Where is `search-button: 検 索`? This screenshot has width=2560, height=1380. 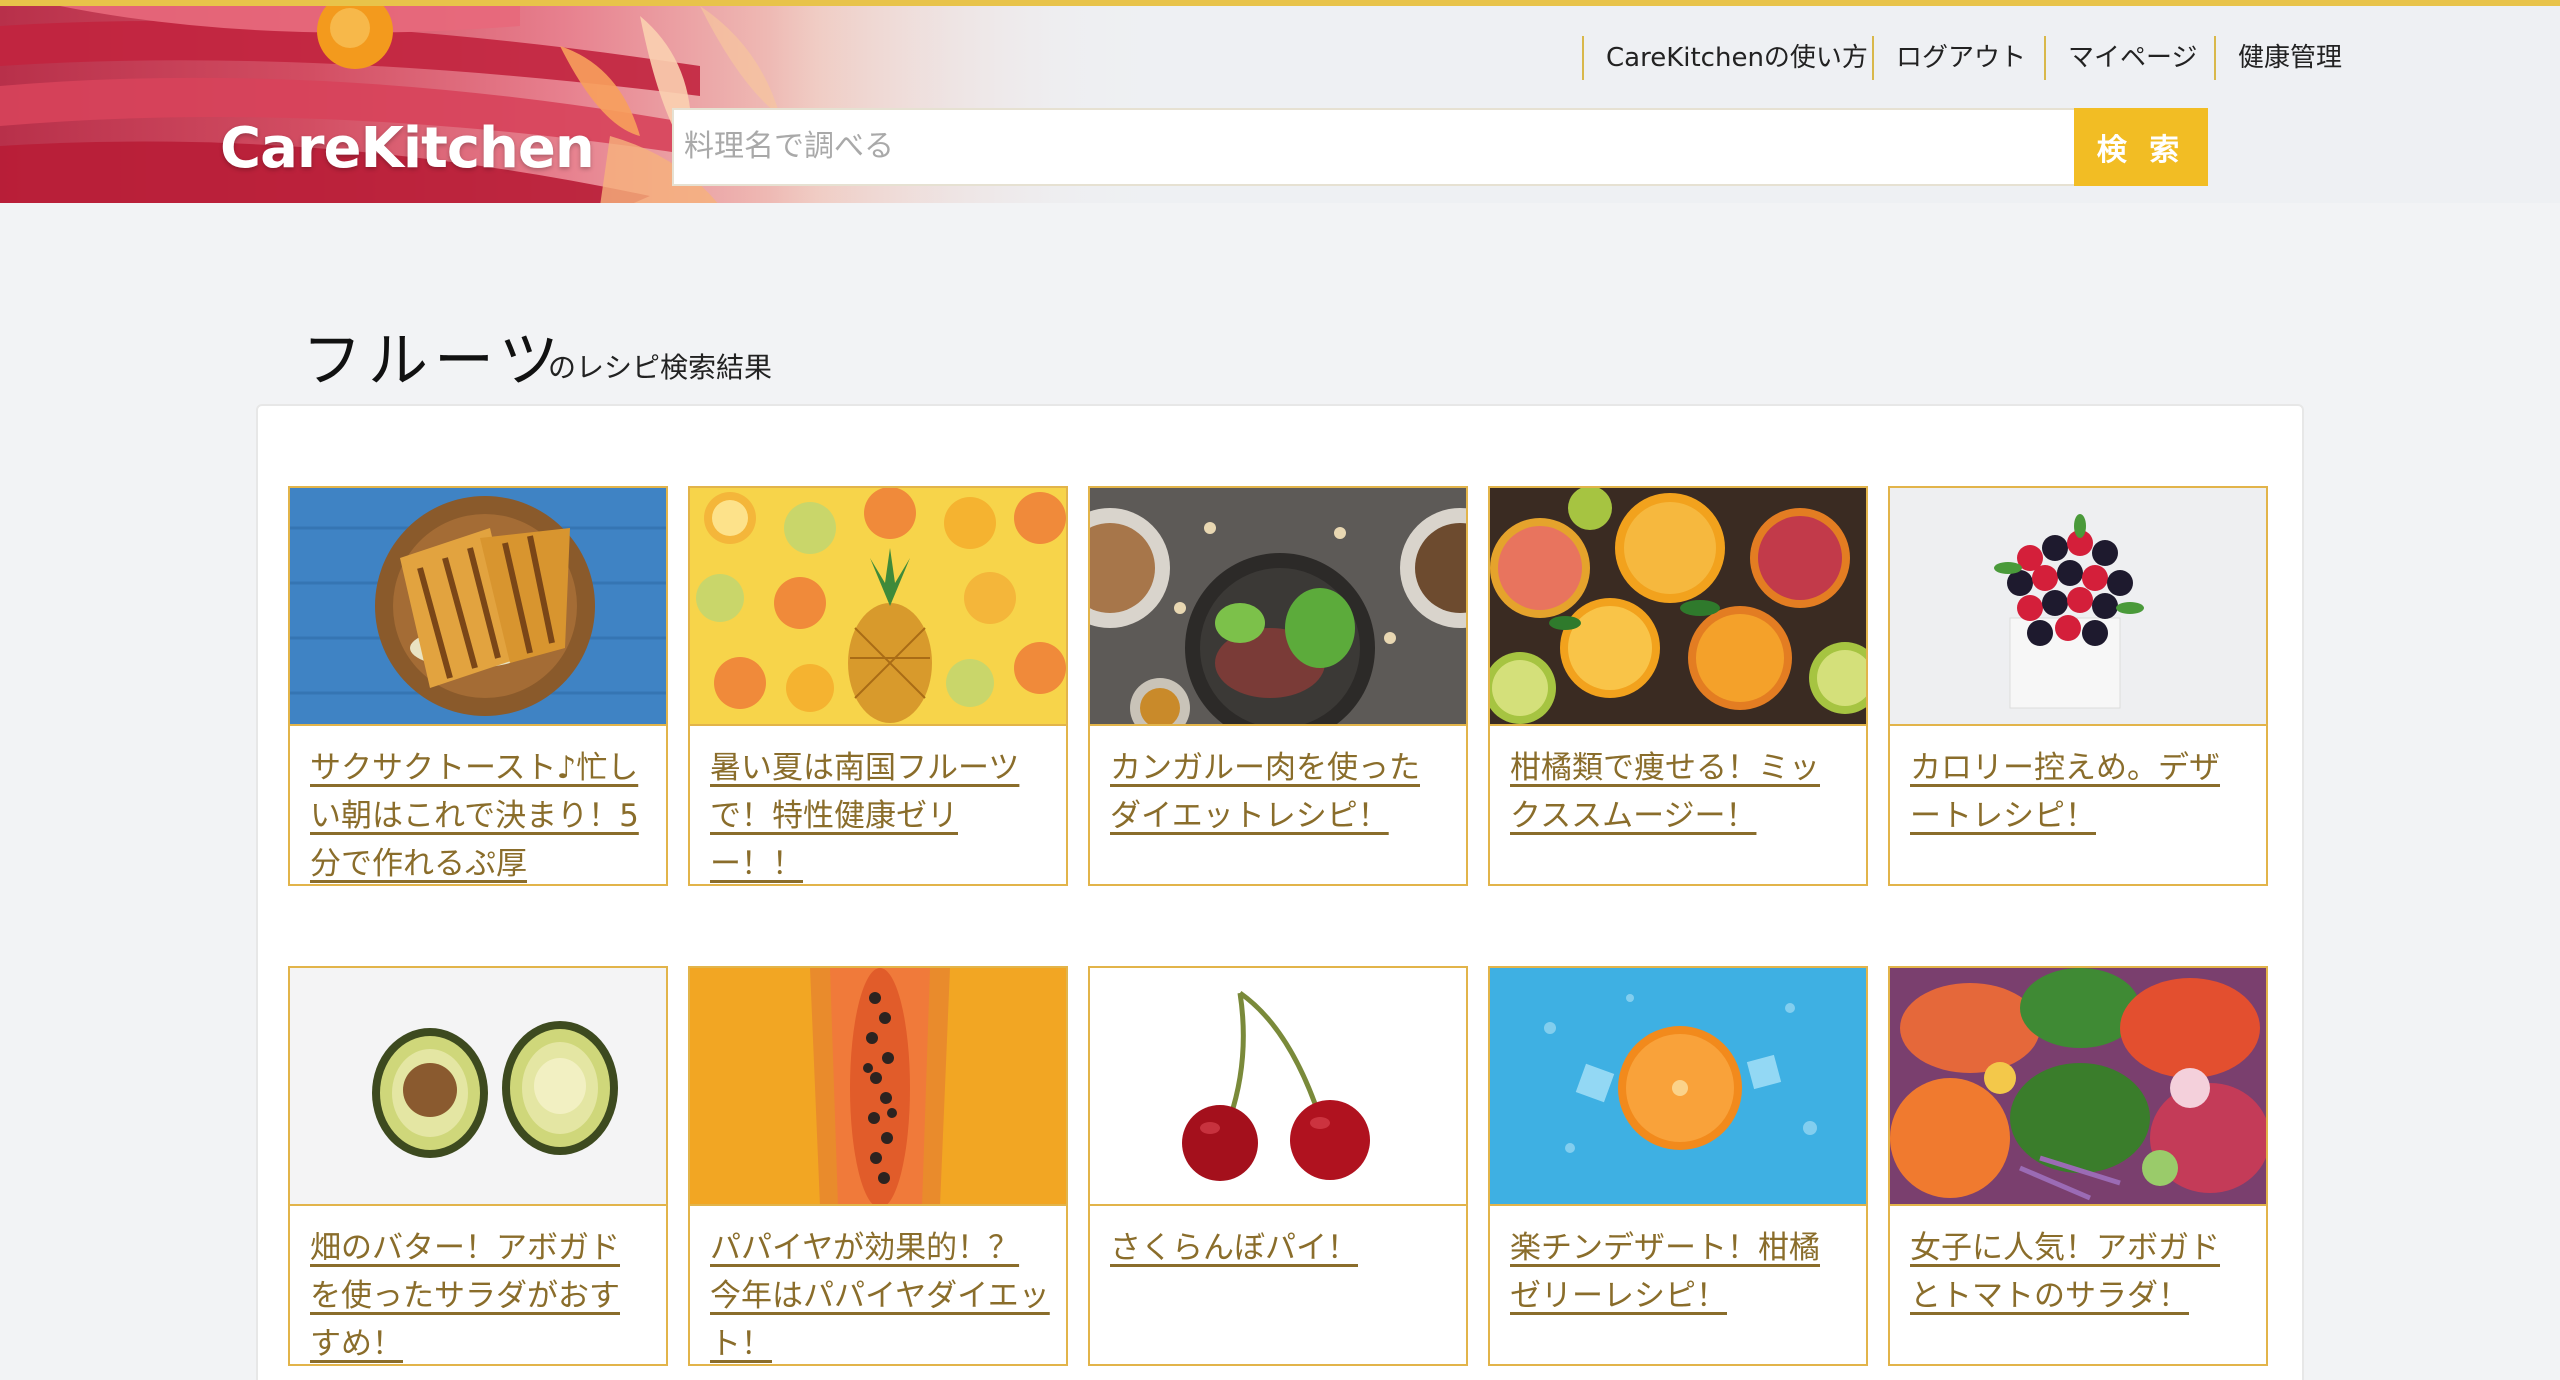
search-button: 検 索 is located at coordinates (2141, 147).